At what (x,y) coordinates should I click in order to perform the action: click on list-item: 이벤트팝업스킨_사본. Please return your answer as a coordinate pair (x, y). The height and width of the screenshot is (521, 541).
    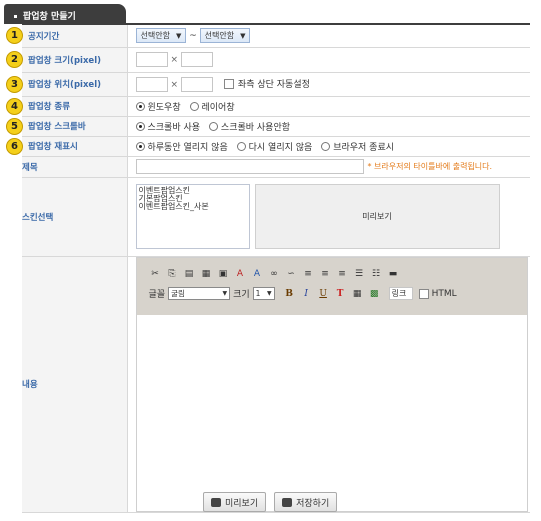
    Looking at the image, I should click on (193, 207).